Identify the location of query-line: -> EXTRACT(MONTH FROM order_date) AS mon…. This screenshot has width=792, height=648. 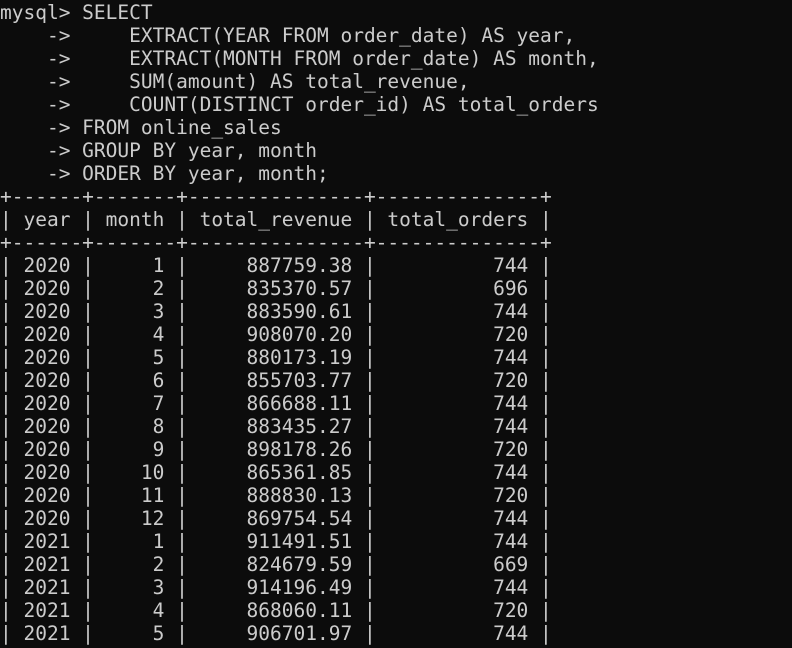
(299, 58).